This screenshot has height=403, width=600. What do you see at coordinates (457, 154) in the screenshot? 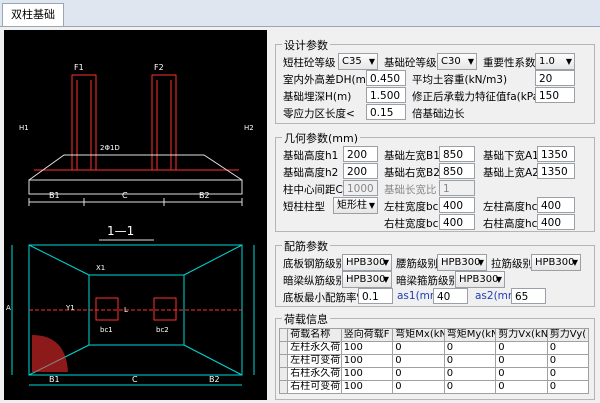
I see `b1-input: 850` at bounding box center [457, 154].